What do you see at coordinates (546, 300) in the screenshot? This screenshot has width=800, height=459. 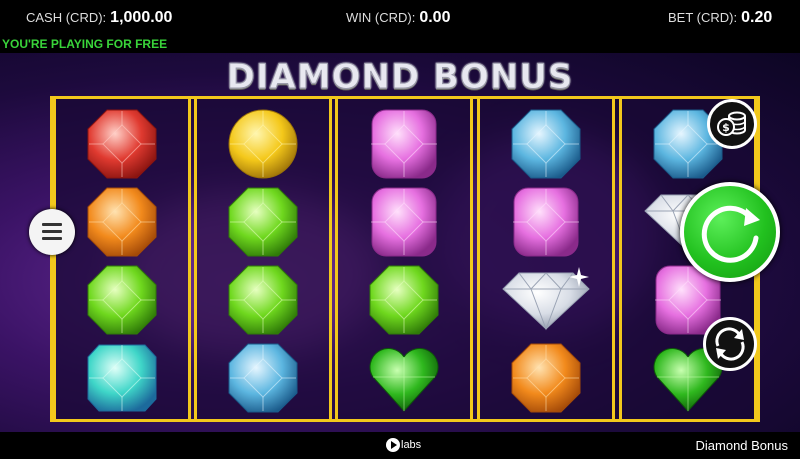 I see `diamond-symbol` at bounding box center [546, 300].